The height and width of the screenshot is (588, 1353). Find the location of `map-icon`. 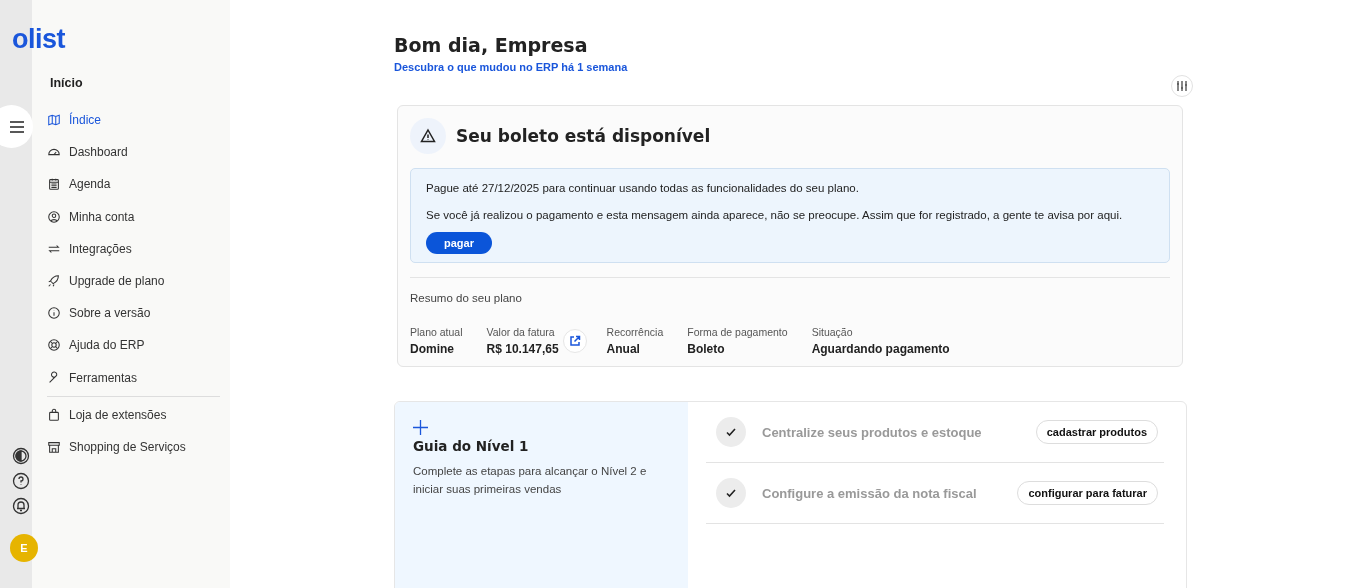

map-icon is located at coordinates (54, 120).